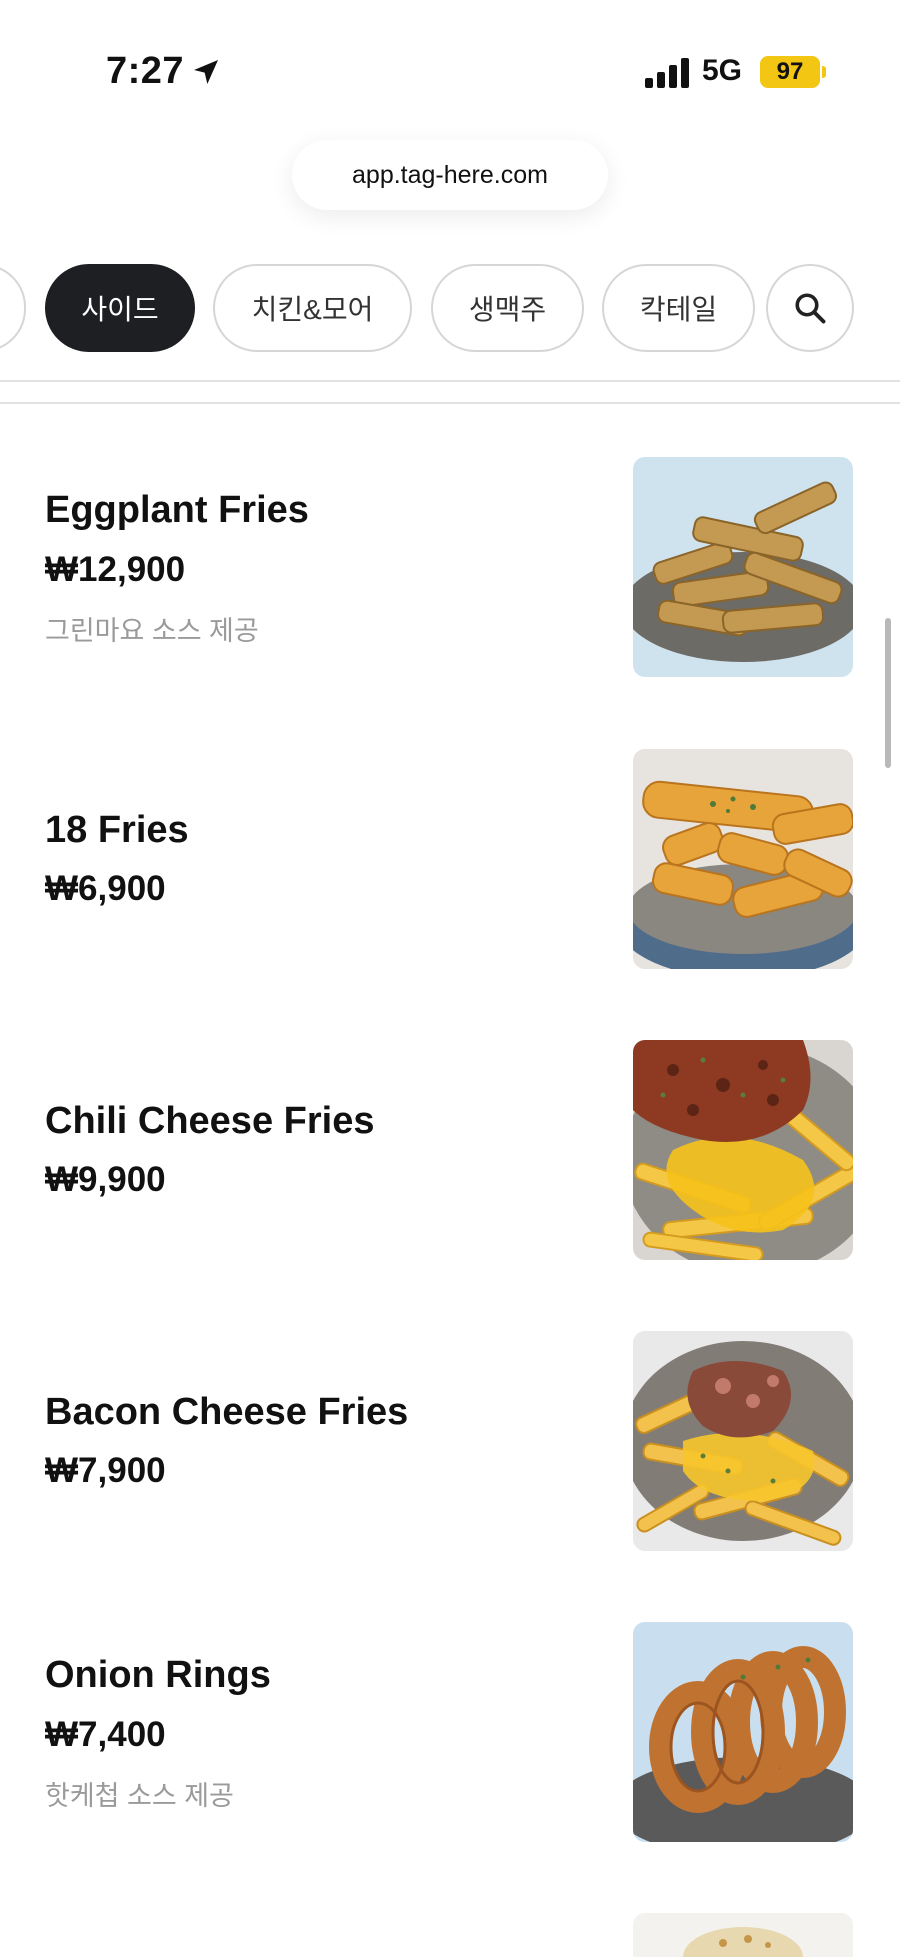 This screenshot has width=900, height=1957. Describe the element at coordinates (824, 72) in the screenshot. I see `battery-nub` at that location.